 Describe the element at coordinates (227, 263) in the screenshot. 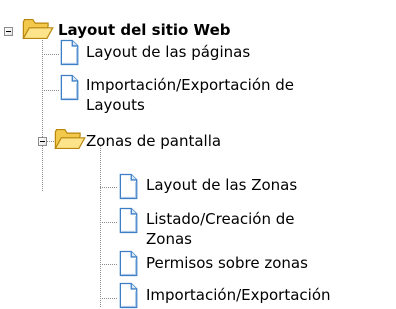

I see `tree-item-permisos-sobre-zonas: Permisos sobre zonas` at that location.